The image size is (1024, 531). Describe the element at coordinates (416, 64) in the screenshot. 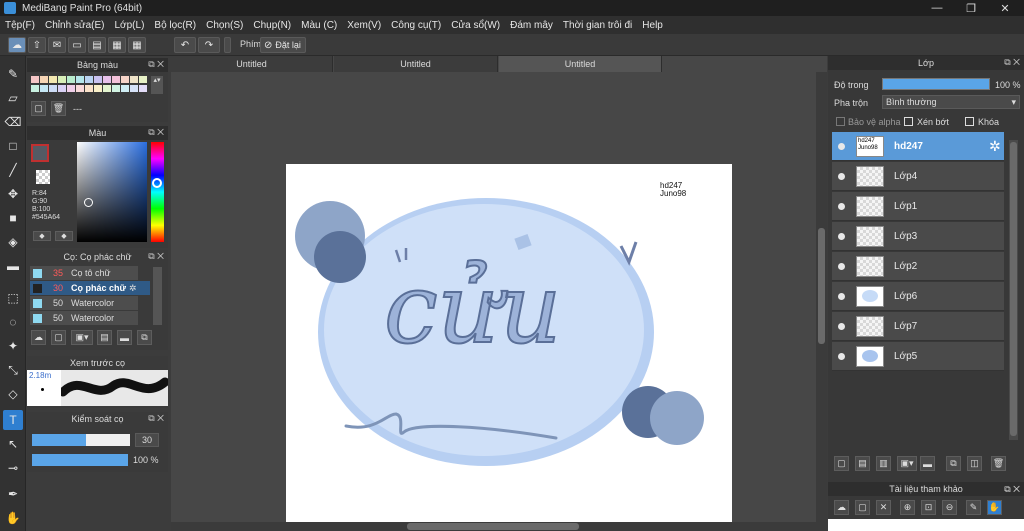

I see `tab-untitled-2: Untitled` at that location.